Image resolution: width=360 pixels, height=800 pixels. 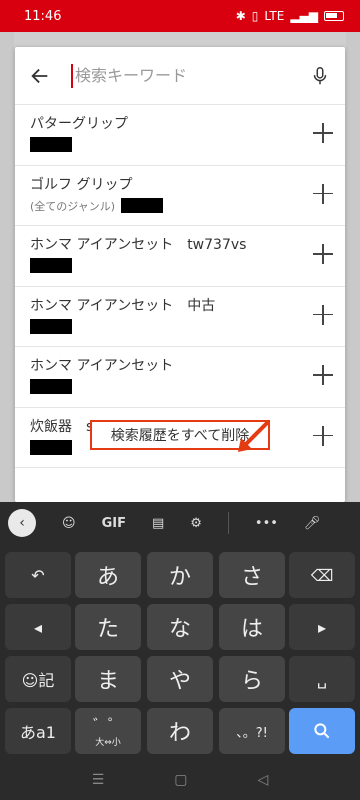 What do you see at coordinates (38, 679) in the screenshot?
I see `emoji-key: ☺記` at bounding box center [38, 679].